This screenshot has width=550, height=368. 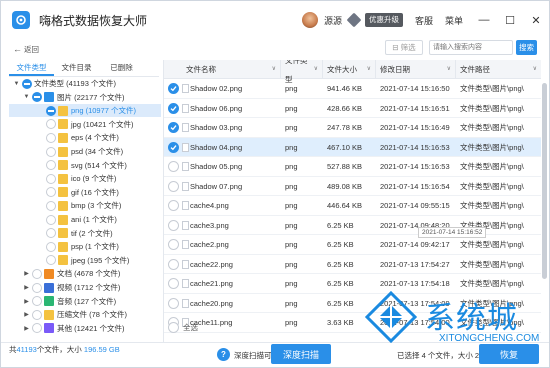 What do you see at coordinates (85, 205) in the screenshot?
I see `tree-node: bmp (3 个文件)` at bounding box center [85, 205].